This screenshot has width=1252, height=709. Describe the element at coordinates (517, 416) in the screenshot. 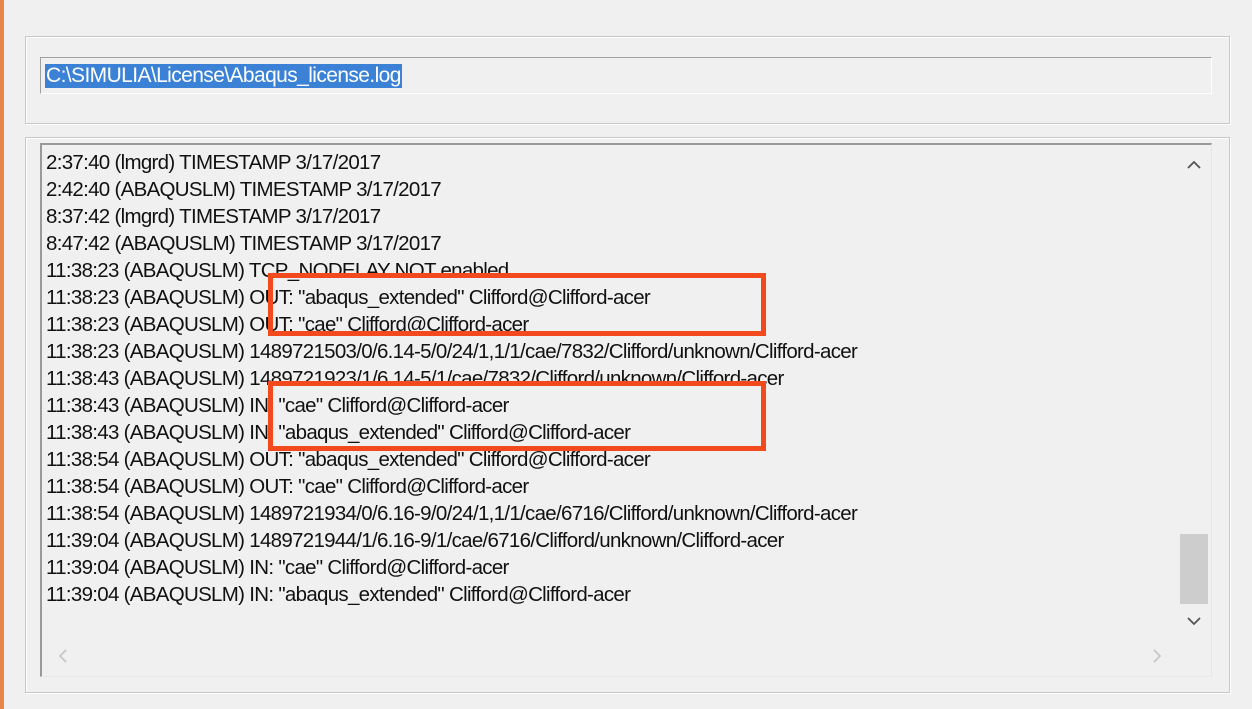

I see `in-events-highlight` at that location.